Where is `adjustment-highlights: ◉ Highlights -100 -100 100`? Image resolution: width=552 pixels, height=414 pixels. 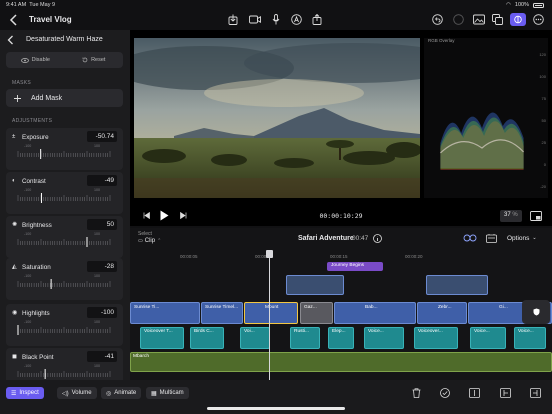
adjustment-highlights: ◉ Highlights -100 -100 100 is located at coordinates (64, 325).